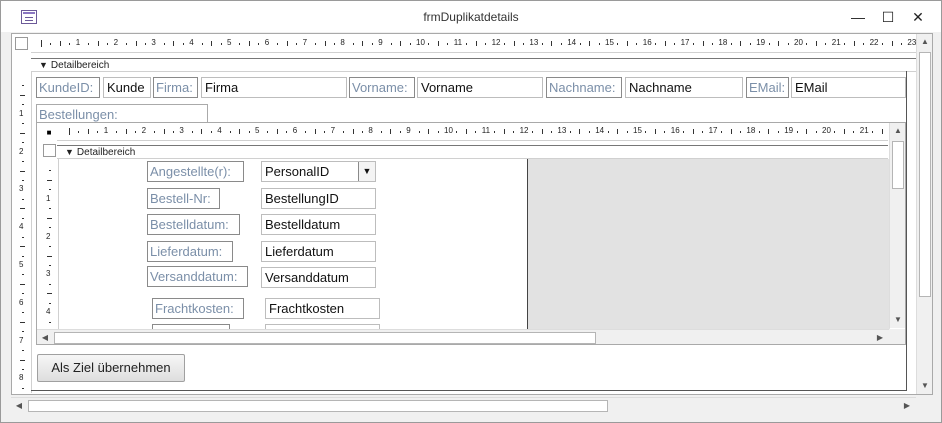  What do you see at coordinates (370, 130) in the screenshot?
I see `ruler-number: 8` at bounding box center [370, 130].